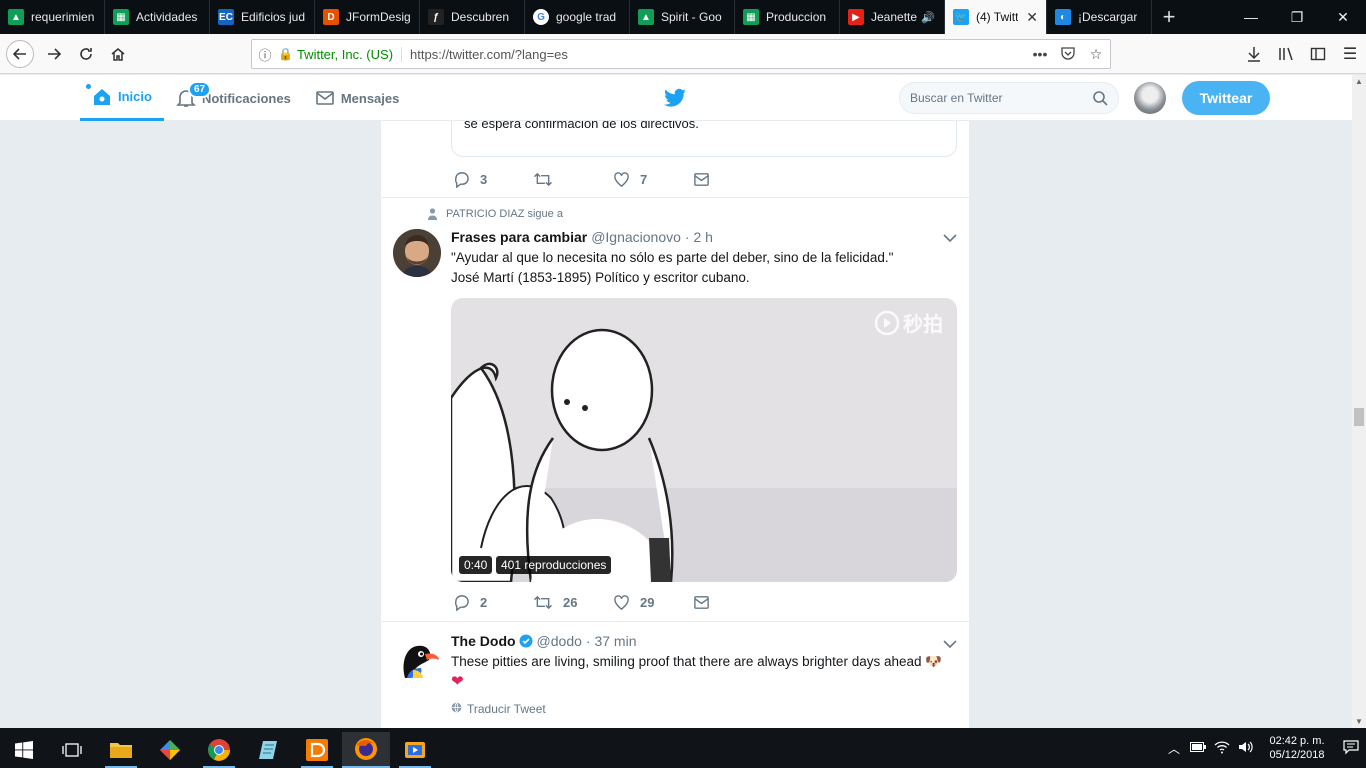 The height and width of the screenshot is (768, 1366). What do you see at coordinates (1174, 748) in the screenshot?
I see `tray-expand-chevron-icon: ︿` at bounding box center [1174, 748].